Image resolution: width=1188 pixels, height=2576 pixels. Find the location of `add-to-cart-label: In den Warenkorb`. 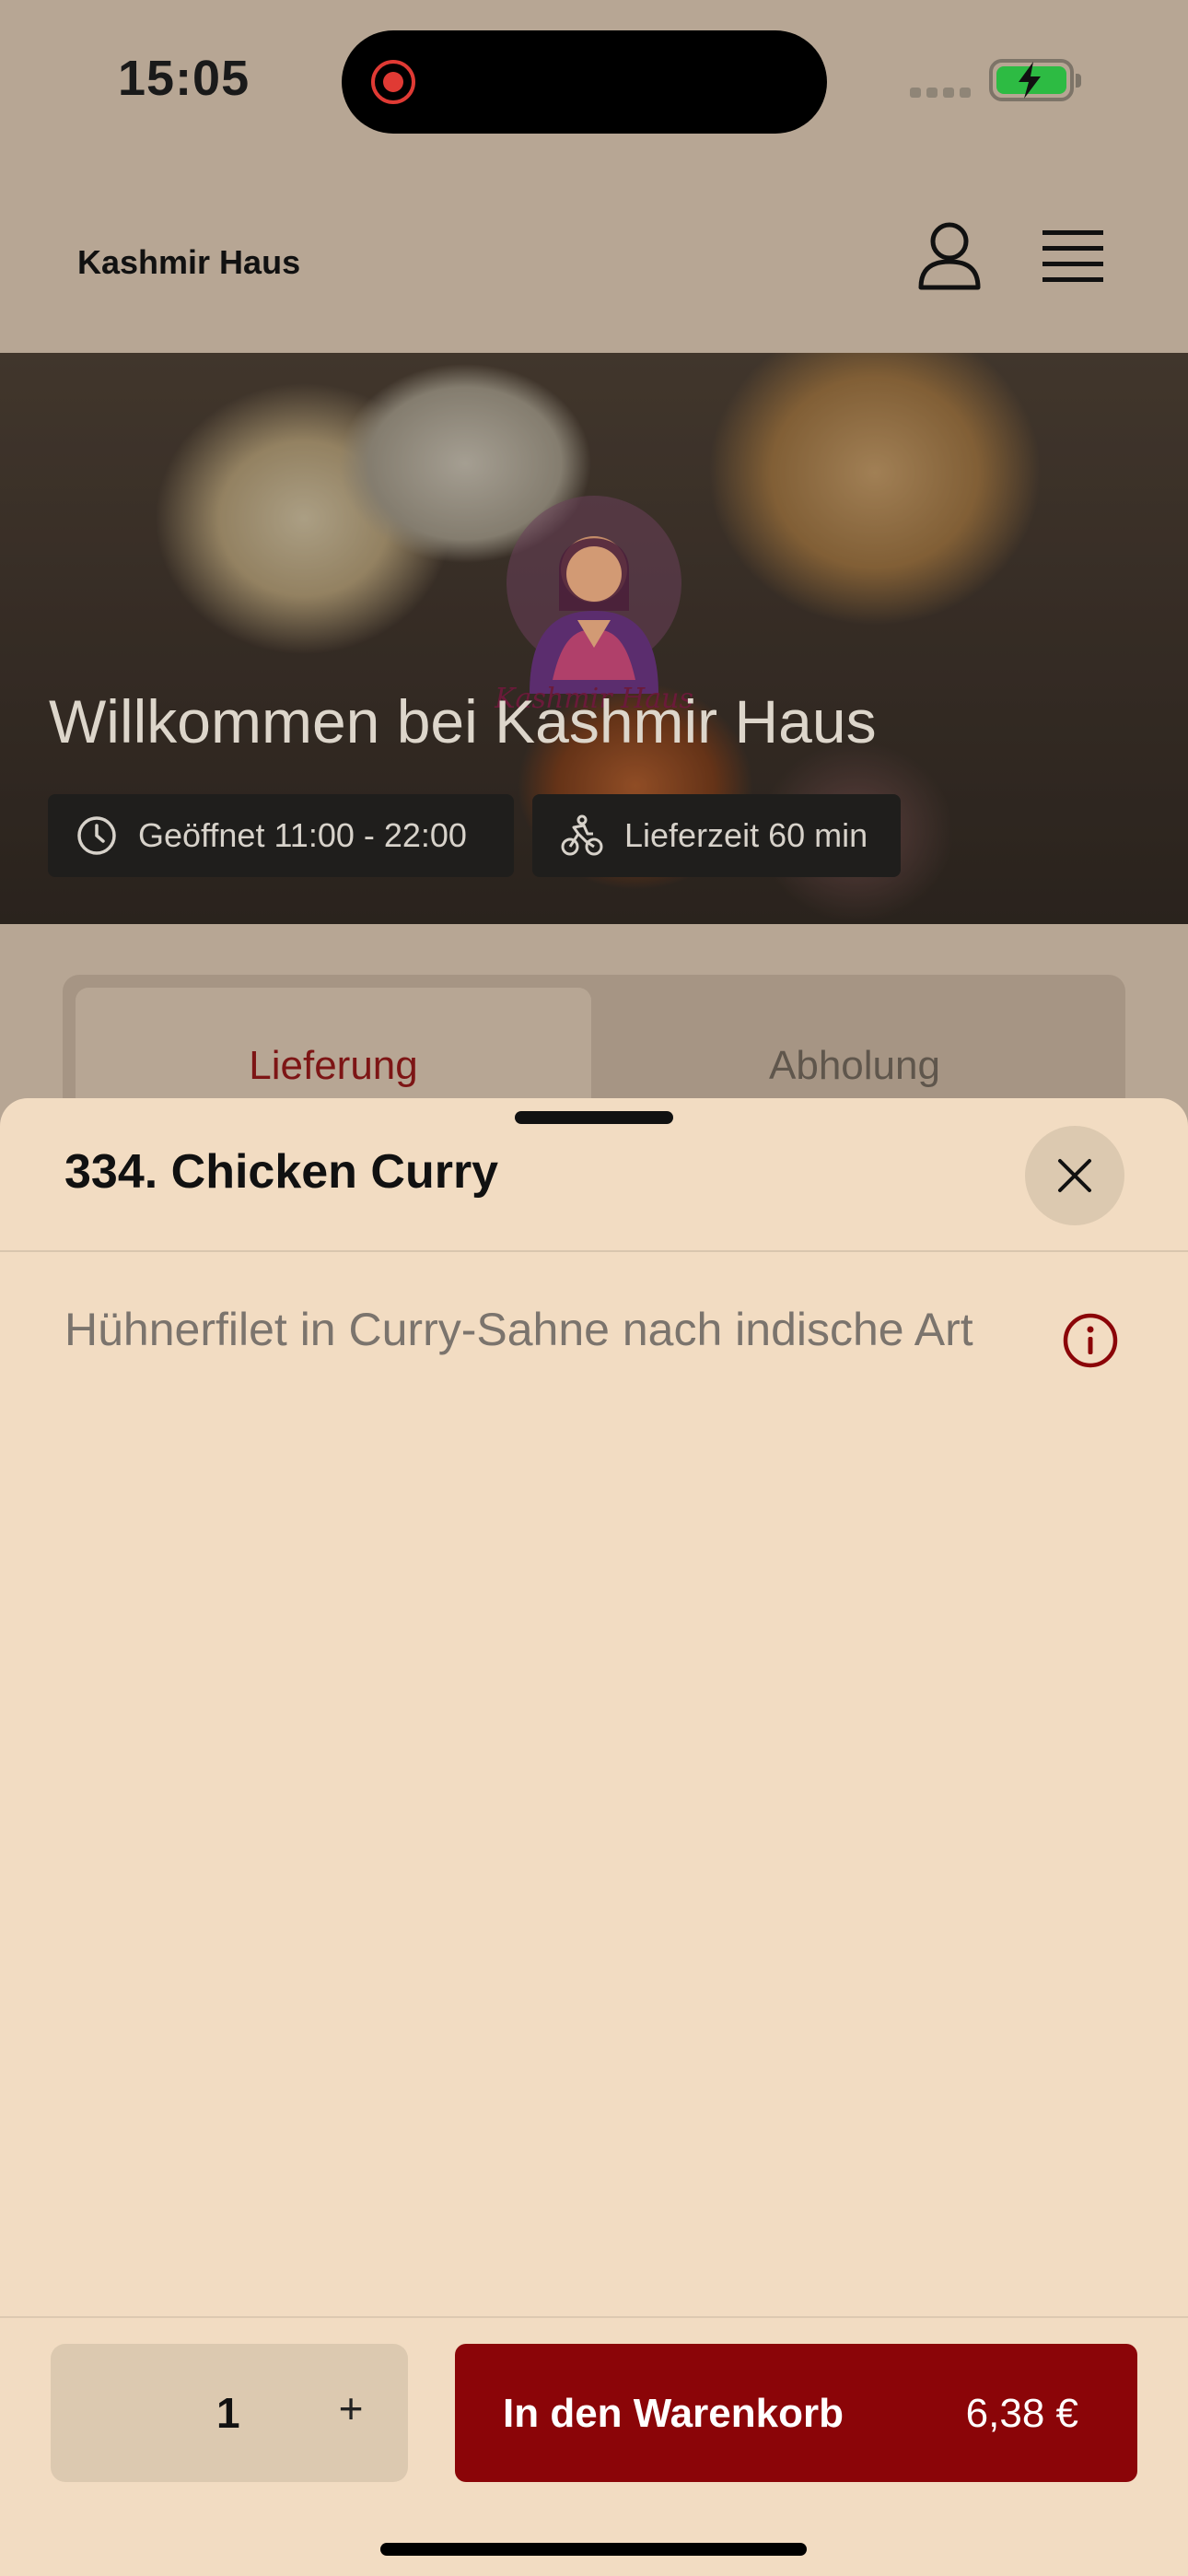

add-to-cart-label: In den Warenkorb is located at coordinates (673, 2413).